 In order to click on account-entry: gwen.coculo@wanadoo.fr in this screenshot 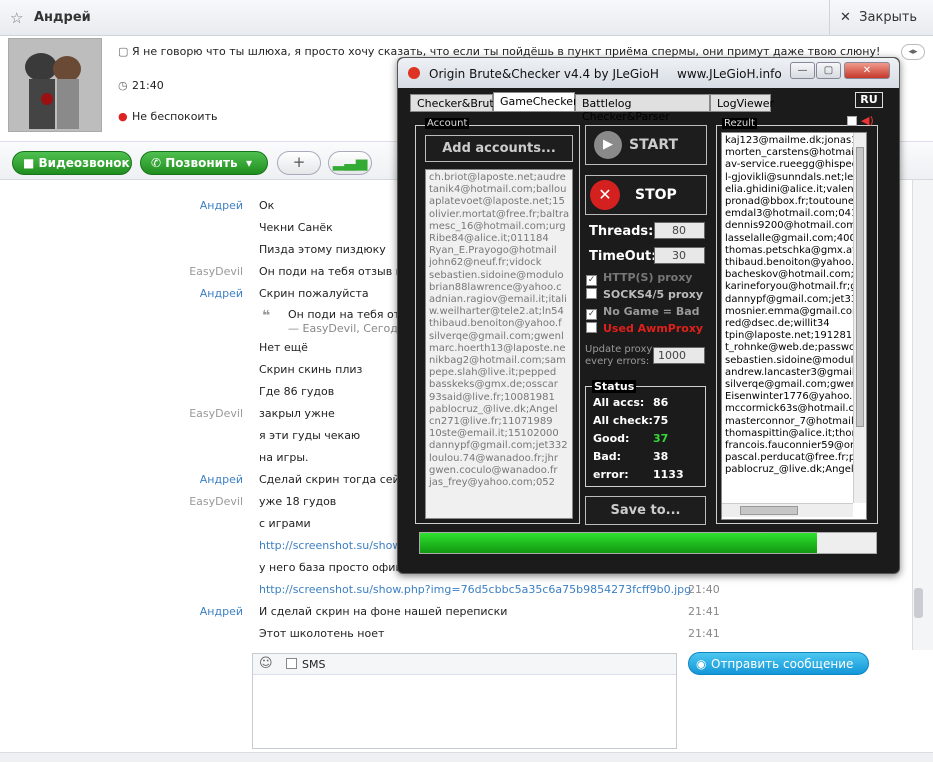, I will do `click(499, 471)`.